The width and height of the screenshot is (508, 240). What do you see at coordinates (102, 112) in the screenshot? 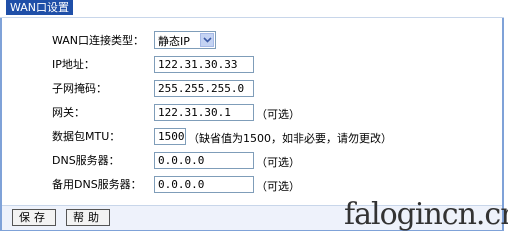
I see `gateway-row: 网关：` at bounding box center [102, 112].